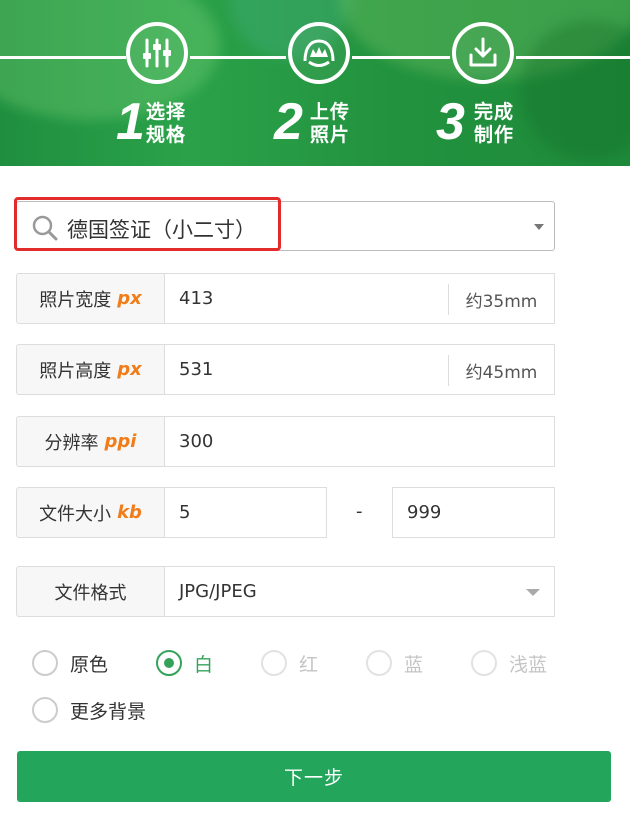  I want to click on download-icon, so click(483, 52).